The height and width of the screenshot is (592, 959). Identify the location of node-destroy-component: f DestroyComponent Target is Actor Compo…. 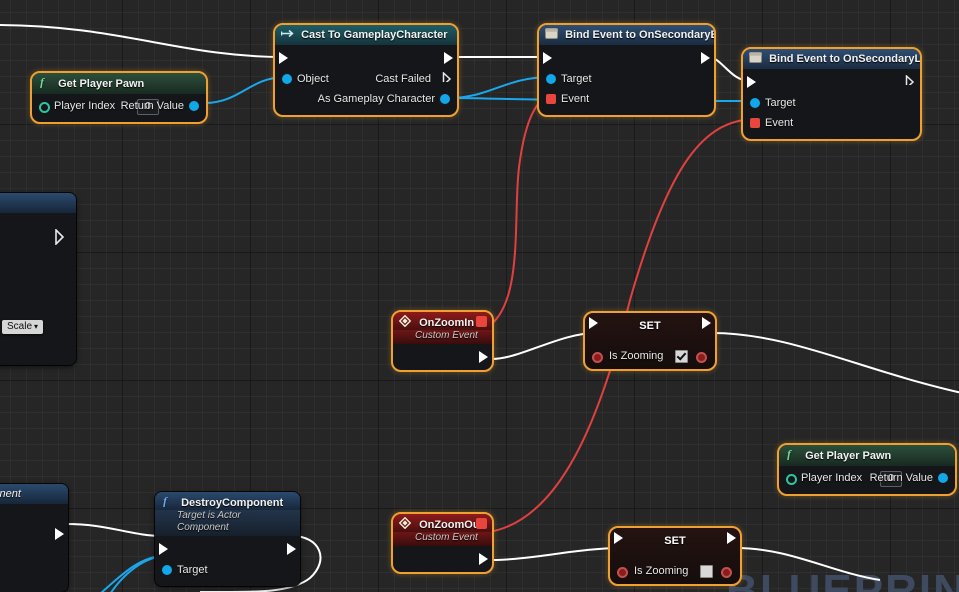
(227, 539).